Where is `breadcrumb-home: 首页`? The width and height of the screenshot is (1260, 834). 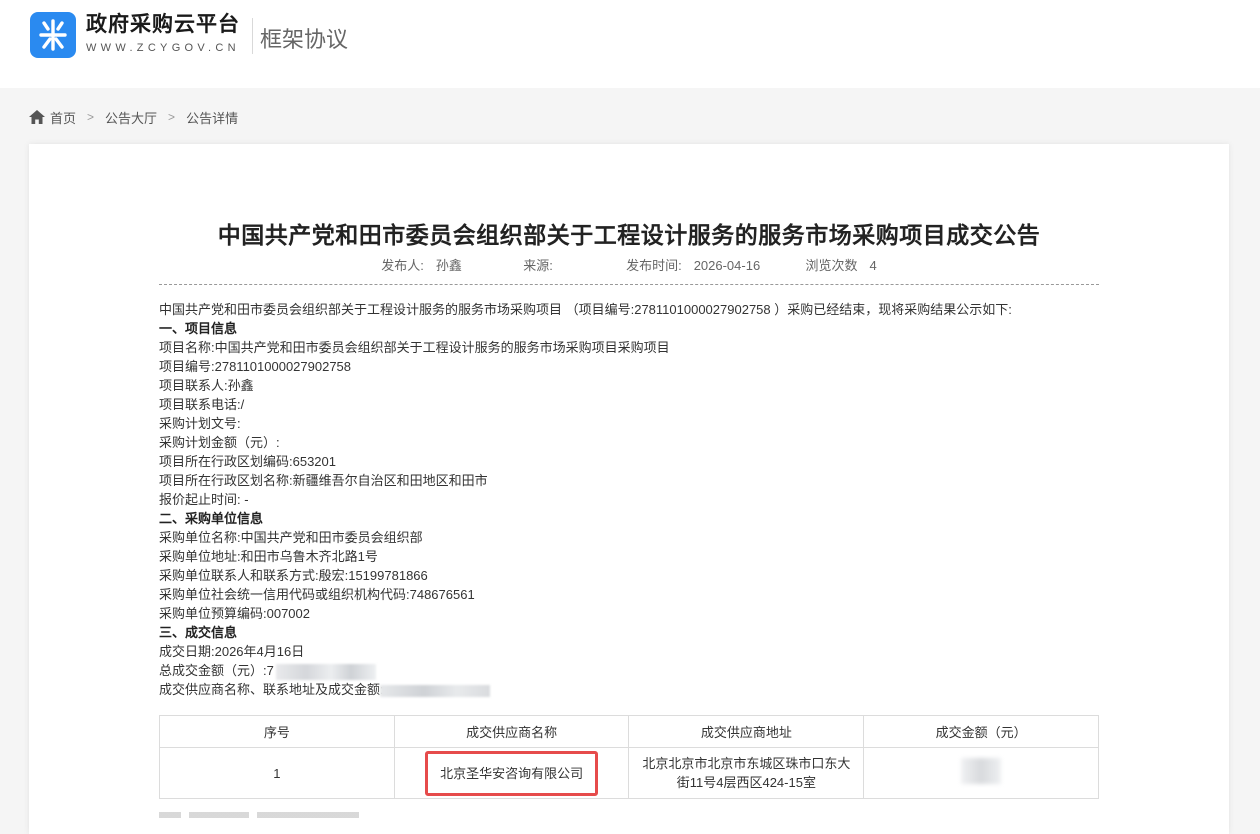 breadcrumb-home: 首页 is located at coordinates (63, 117).